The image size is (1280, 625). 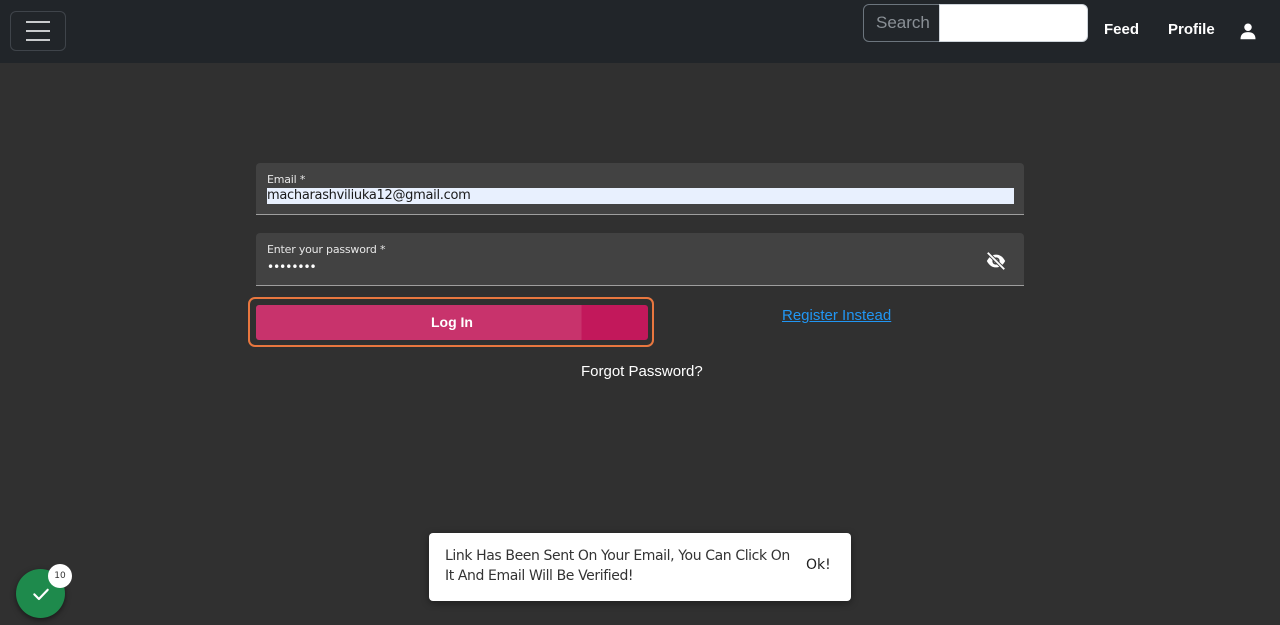 What do you see at coordinates (640, 259) in the screenshot?
I see `password-field: Enter your password * ••••••••` at bounding box center [640, 259].